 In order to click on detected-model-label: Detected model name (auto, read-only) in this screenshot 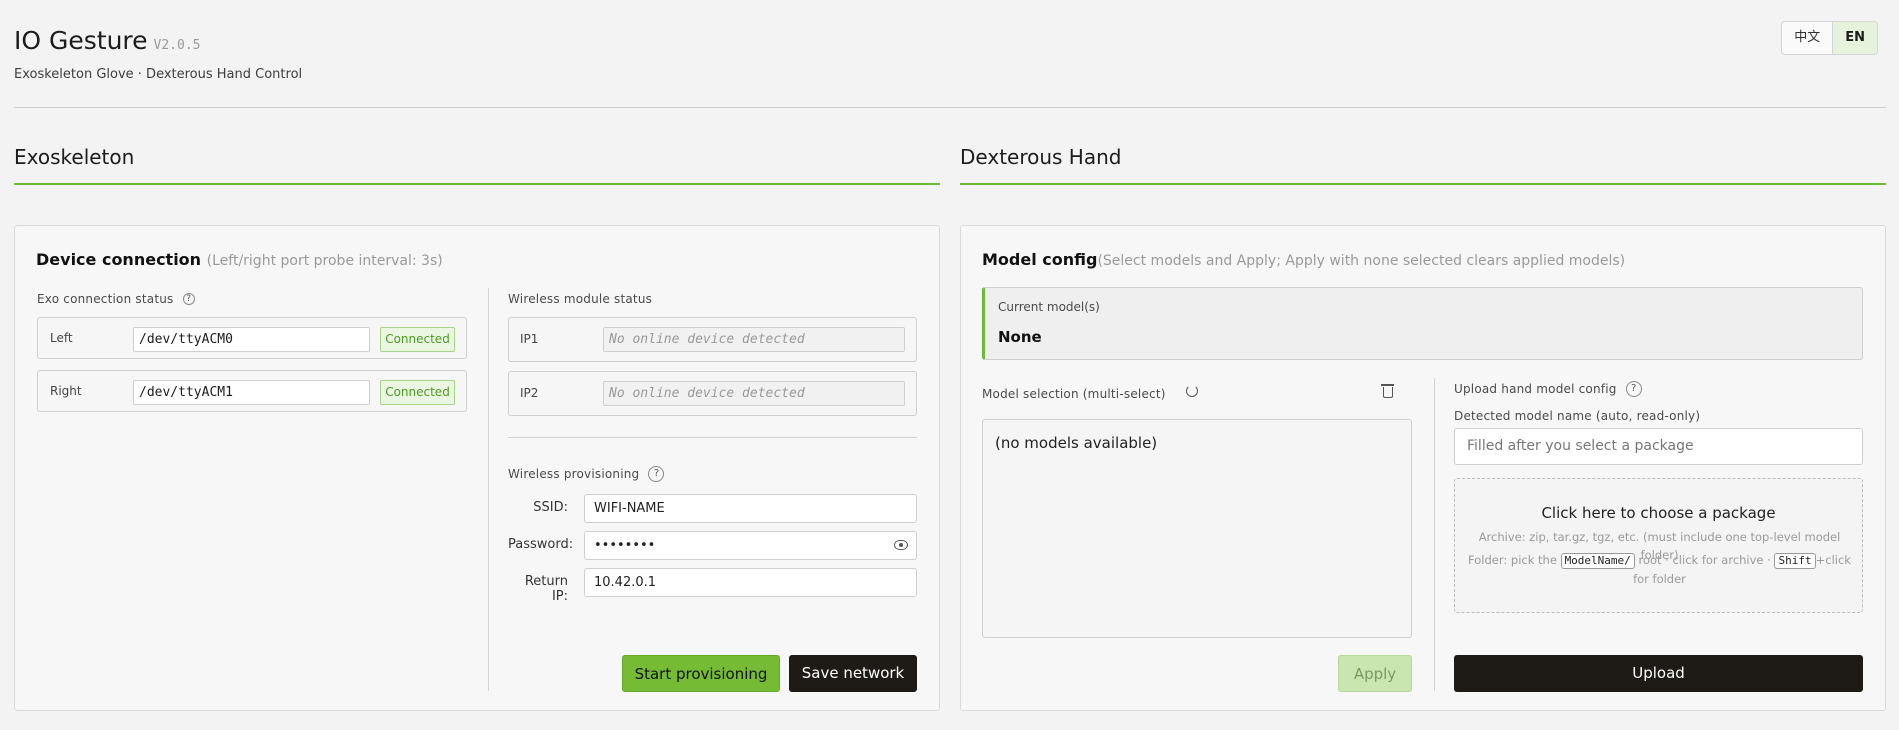, I will do `click(1577, 416)`.